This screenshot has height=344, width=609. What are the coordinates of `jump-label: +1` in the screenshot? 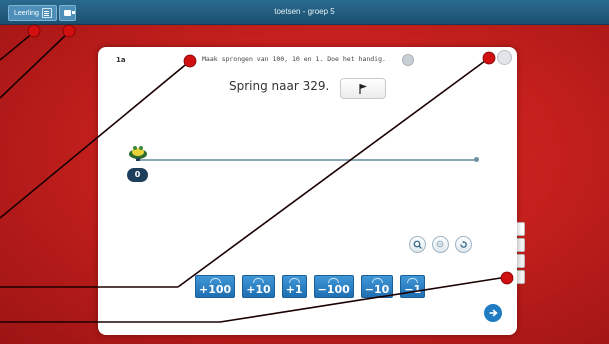 It's located at (294, 289).